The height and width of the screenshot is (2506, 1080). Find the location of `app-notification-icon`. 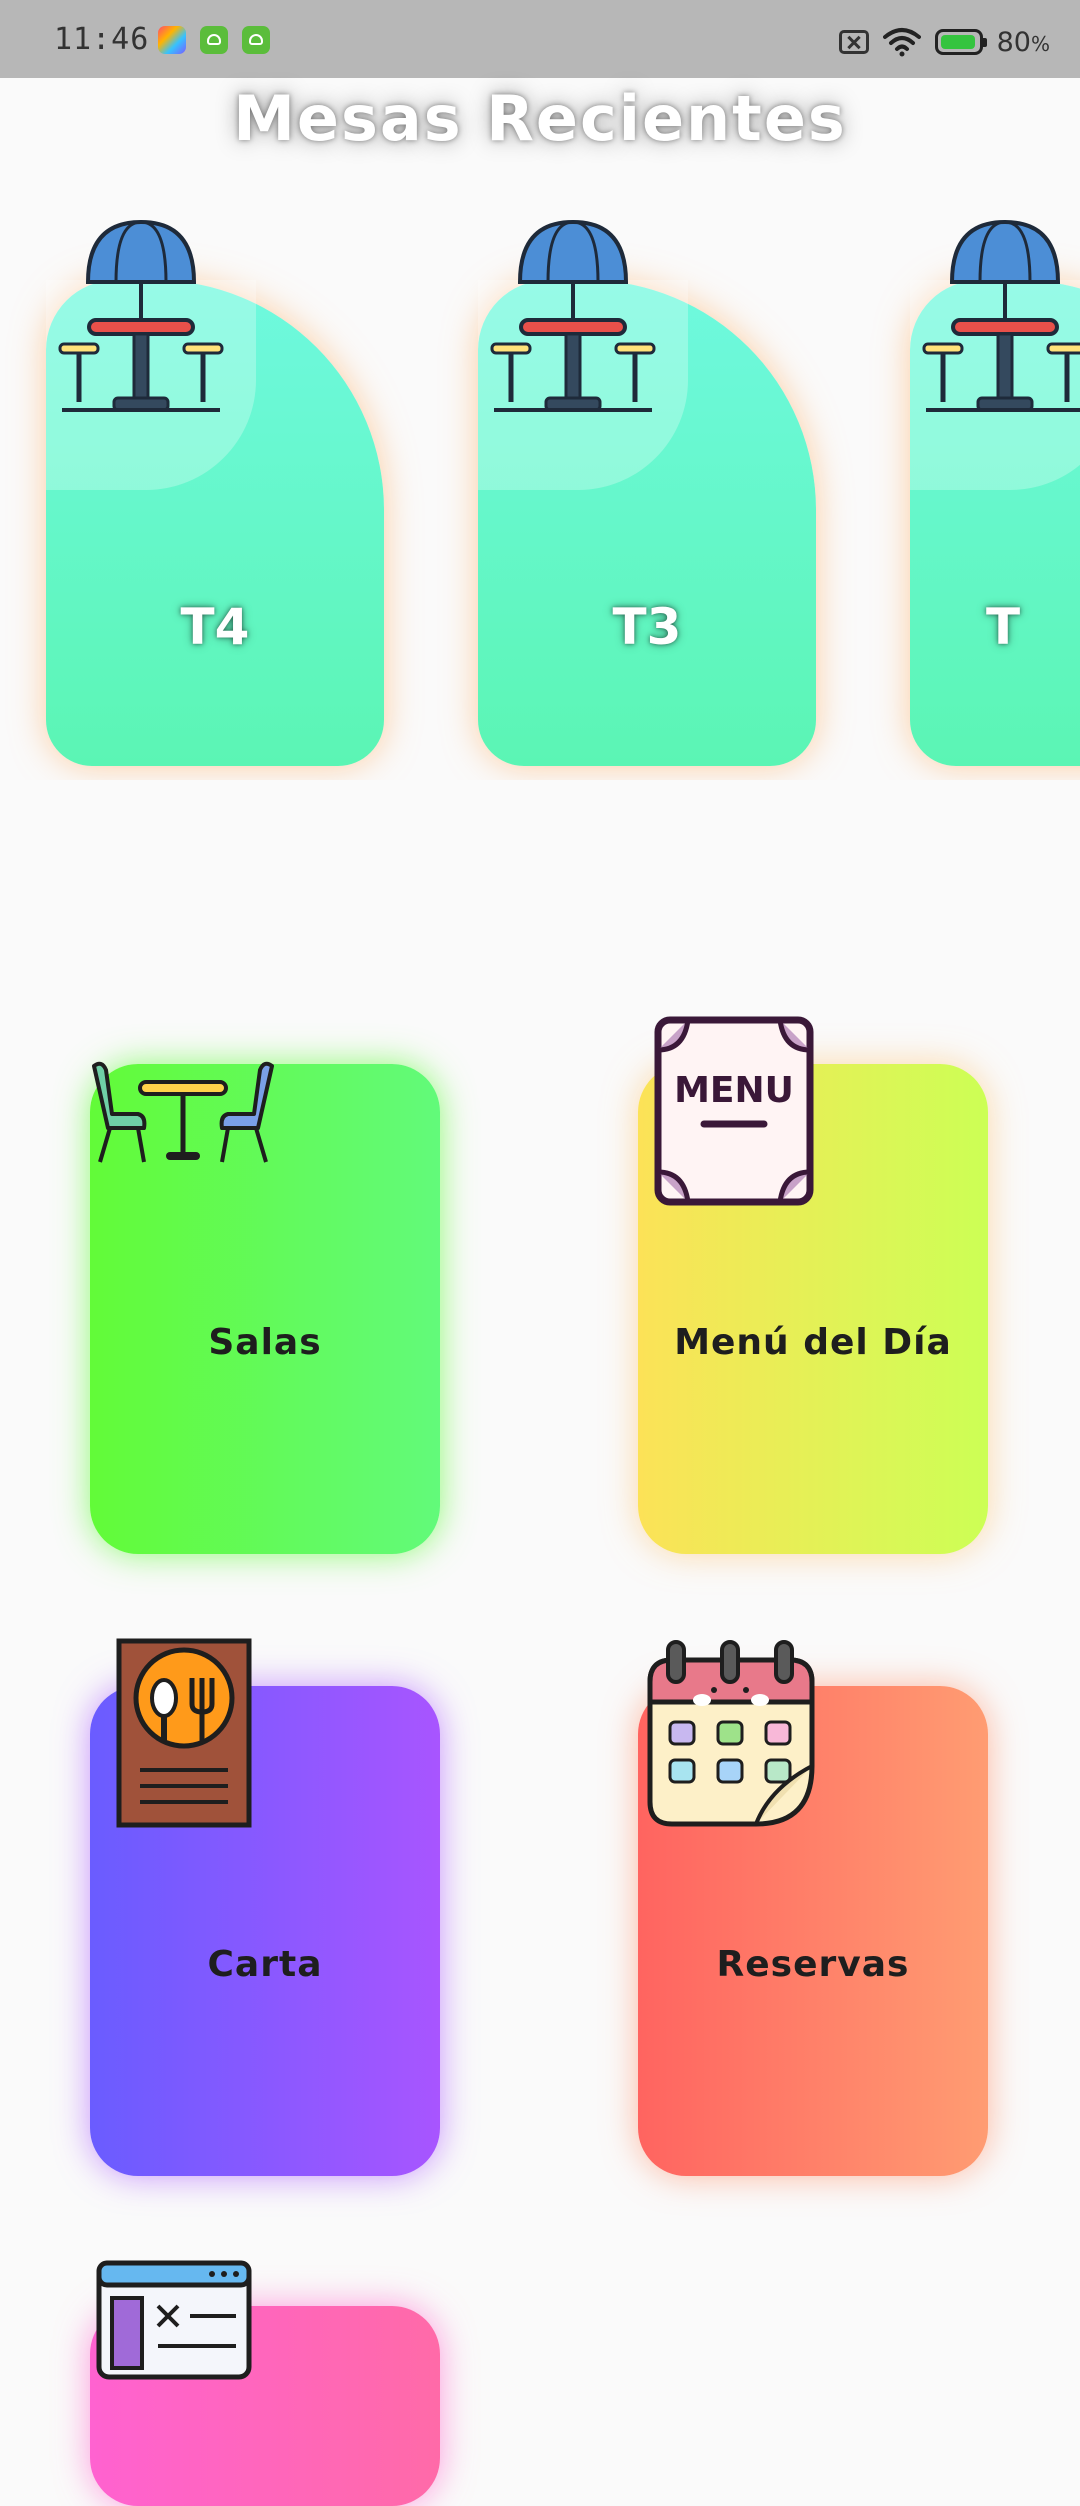

app-notification-icon is located at coordinates (172, 40).